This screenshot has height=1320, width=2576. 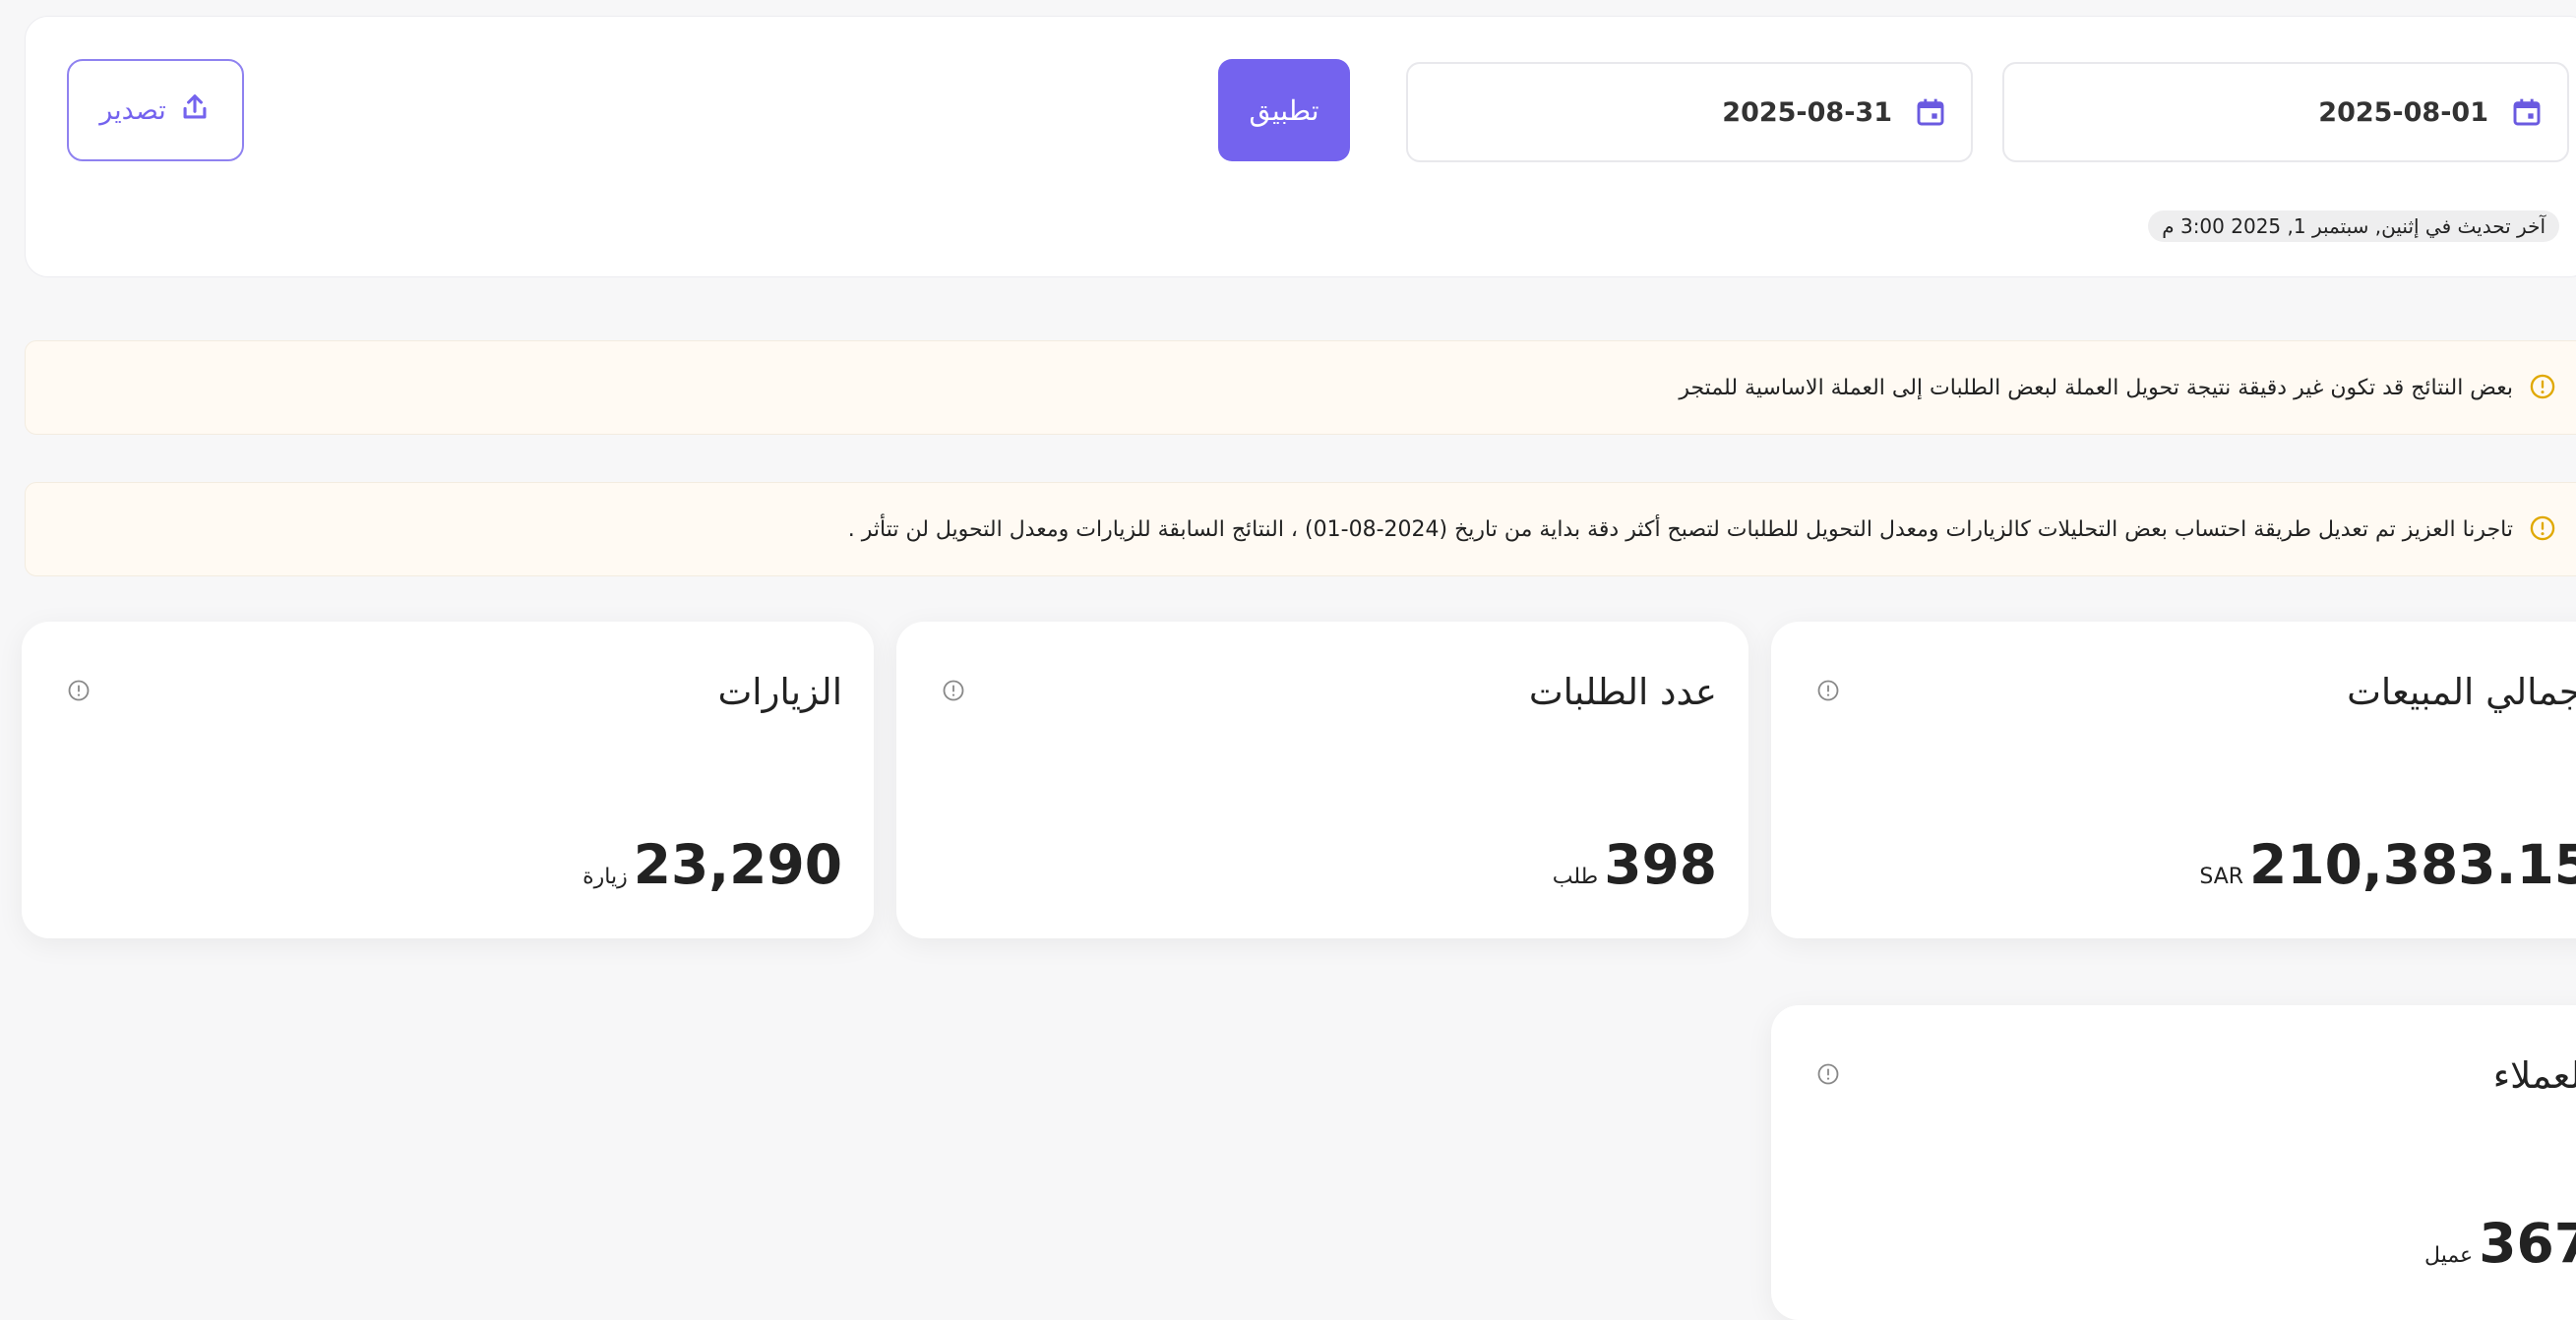 I want to click on total-sales-card: إجمالي المبيعات SAR 210,383.15, so click(x=2173, y=780).